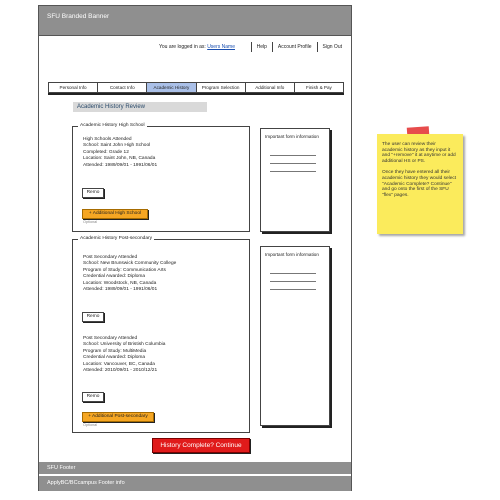 This screenshot has width=500, height=500. Describe the element at coordinates (182, 47) in the screenshot. I see `logged-in-prefix: You are logged in as:` at that location.